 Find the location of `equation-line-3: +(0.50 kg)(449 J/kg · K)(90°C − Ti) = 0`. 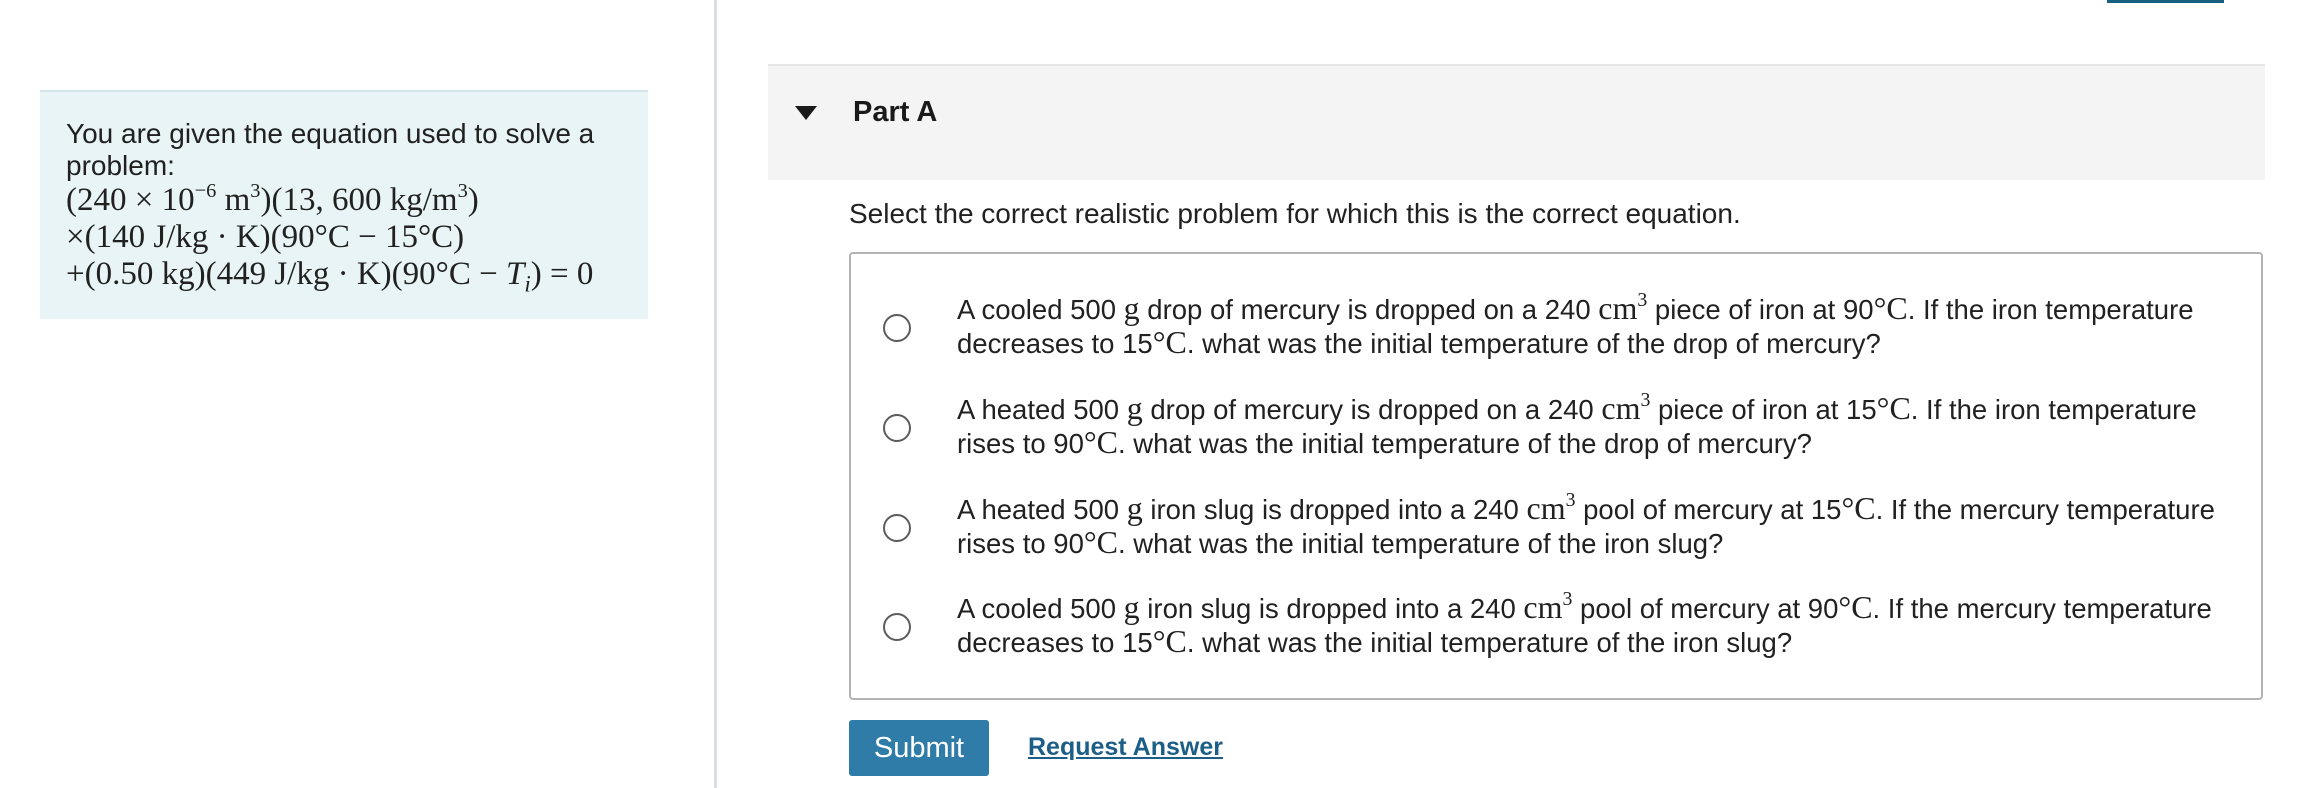

equation-line-3: +(0.50 kg)(449 J/kg · K)(90°C − Ti) = 0 is located at coordinates (330, 276).